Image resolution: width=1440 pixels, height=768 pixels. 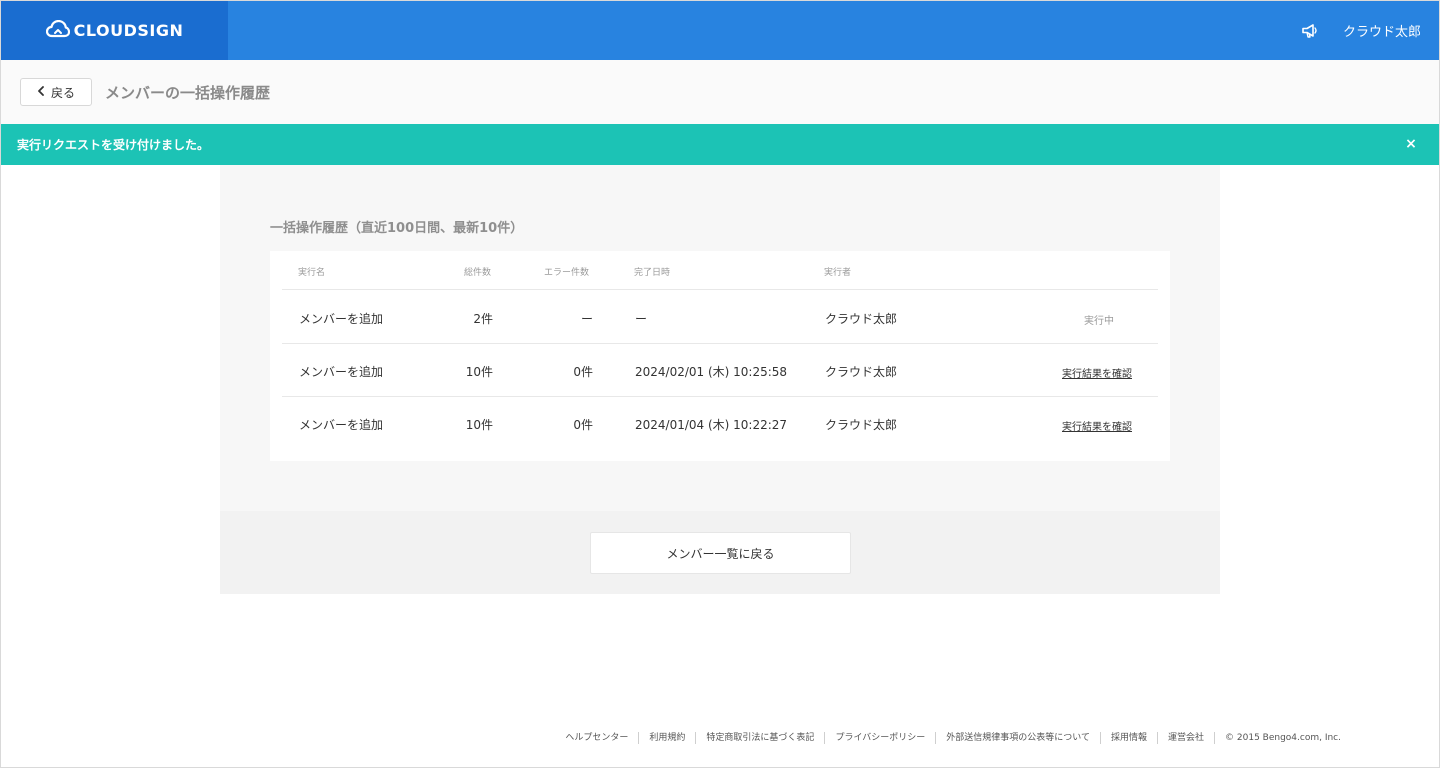 What do you see at coordinates (602, 738) in the screenshot?
I see `footer-link-help: ヘルプセンター` at bounding box center [602, 738].